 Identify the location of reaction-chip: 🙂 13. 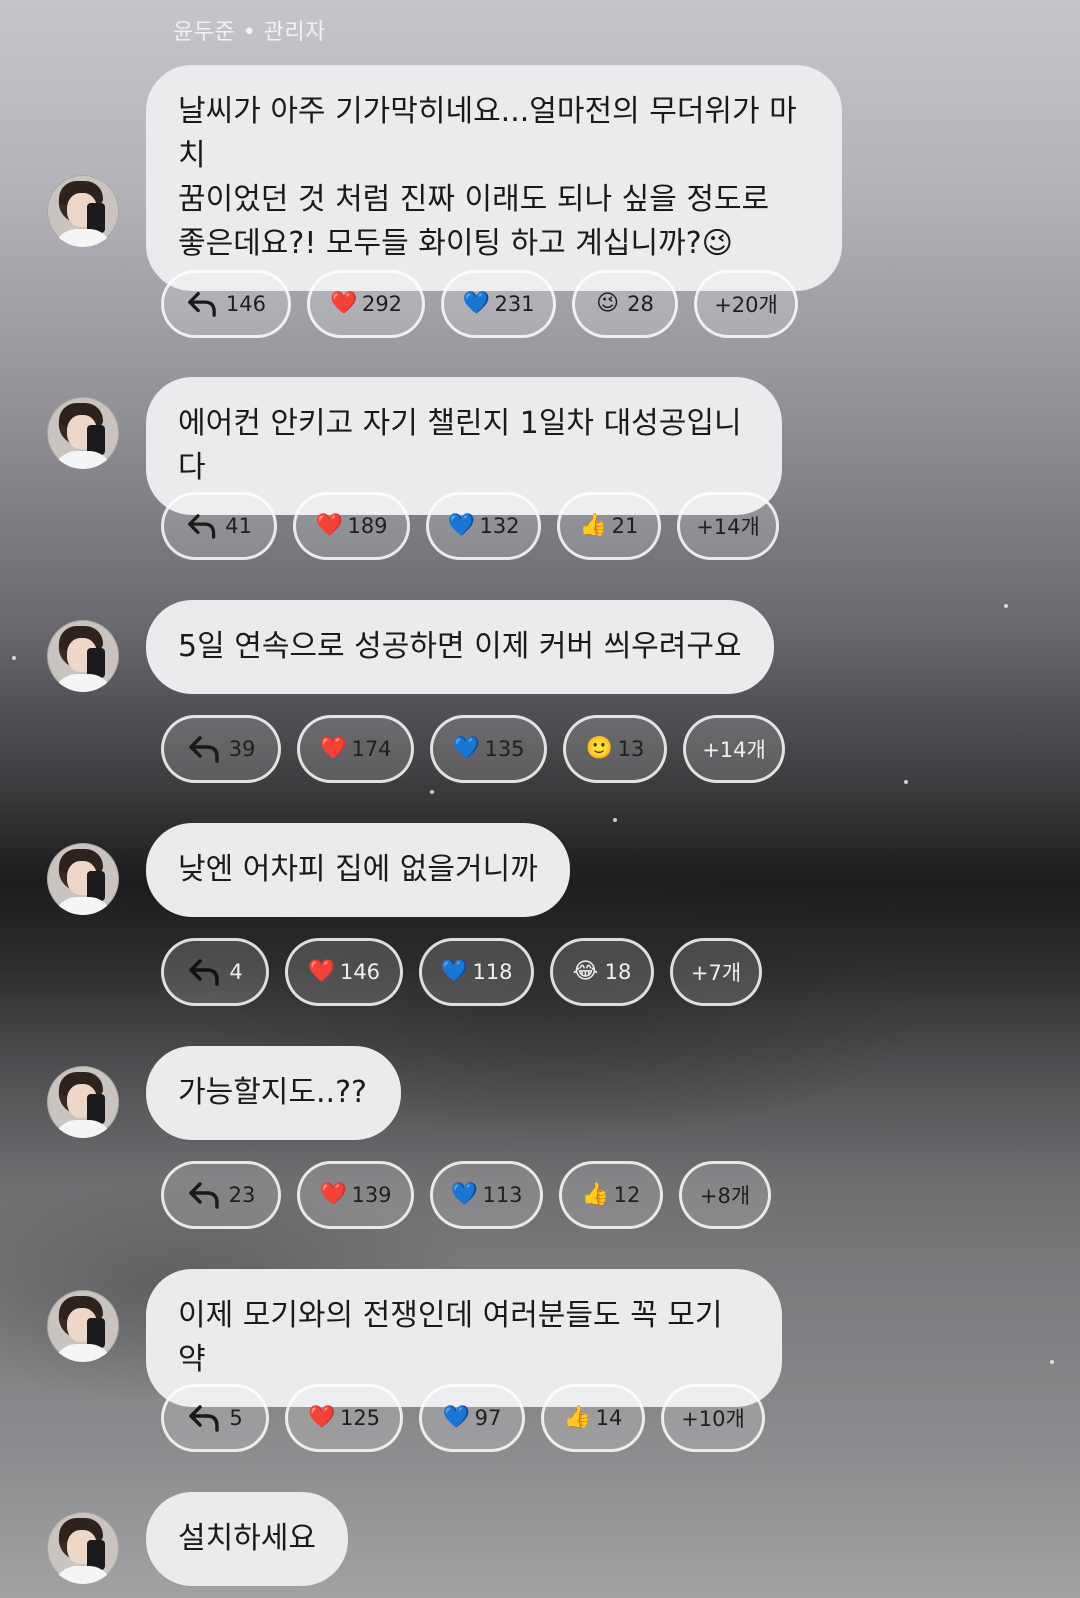
(615, 749).